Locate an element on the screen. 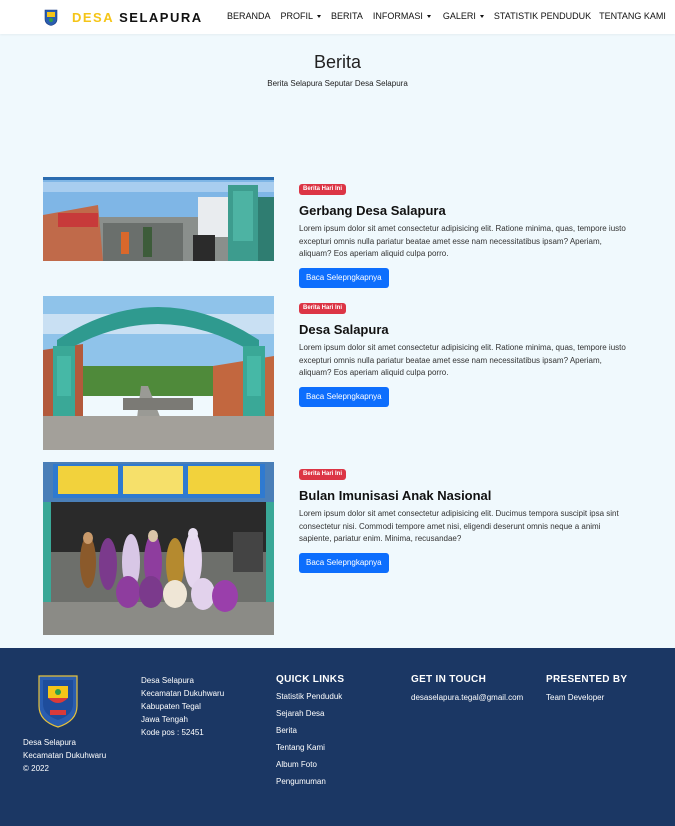 The width and height of the screenshot is (675, 826). quick-links-heading: QUICK LINKS is located at coordinates (310, 679).